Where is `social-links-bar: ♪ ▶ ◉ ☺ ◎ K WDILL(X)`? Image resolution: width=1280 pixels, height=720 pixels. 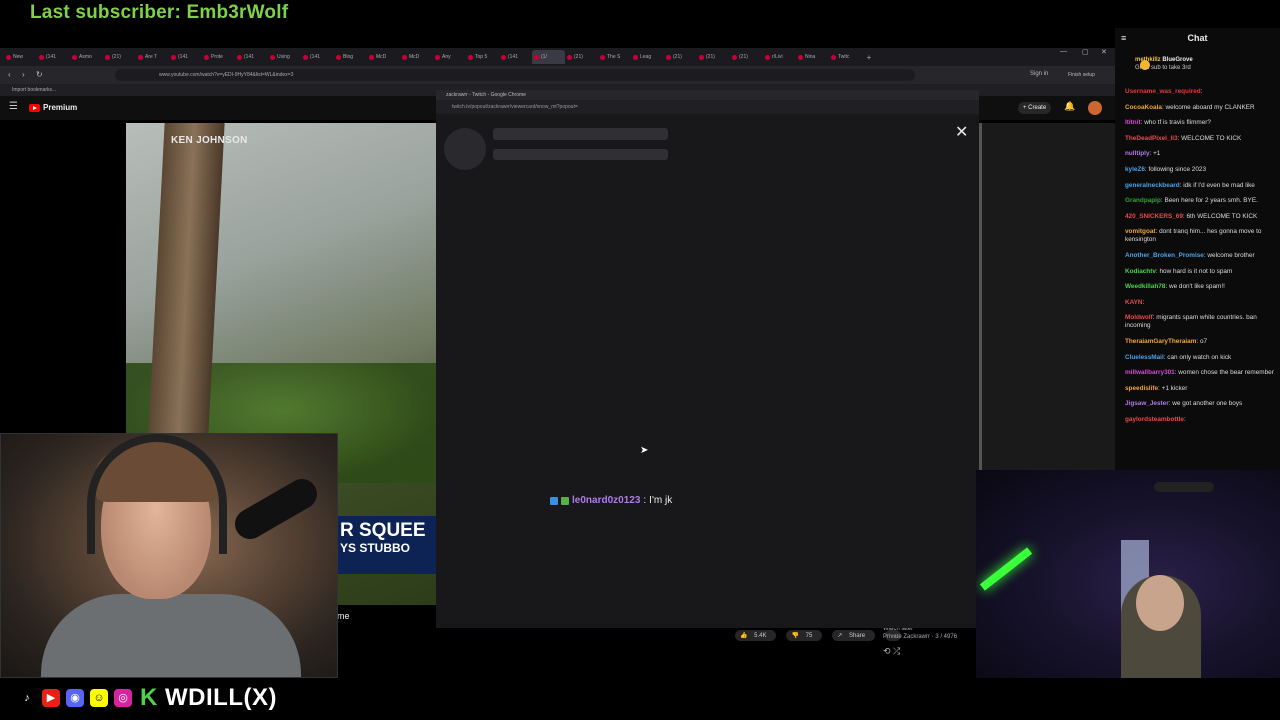
social-links-bar: ♪ ▶ ◉ ☺ ◎ K WDILL(X) is located at coordinates (147, 698).